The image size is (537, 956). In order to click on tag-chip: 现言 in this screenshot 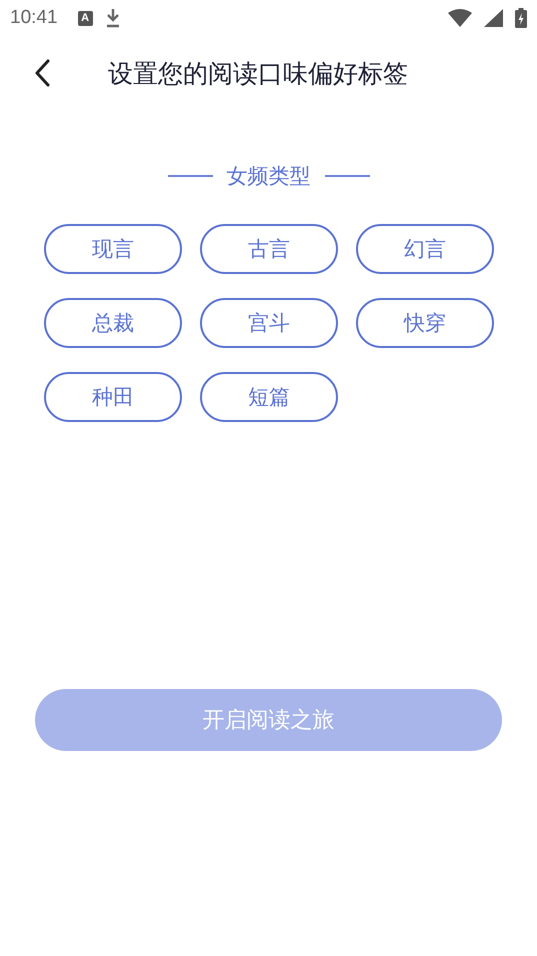, I will do `click(113, 249)`.